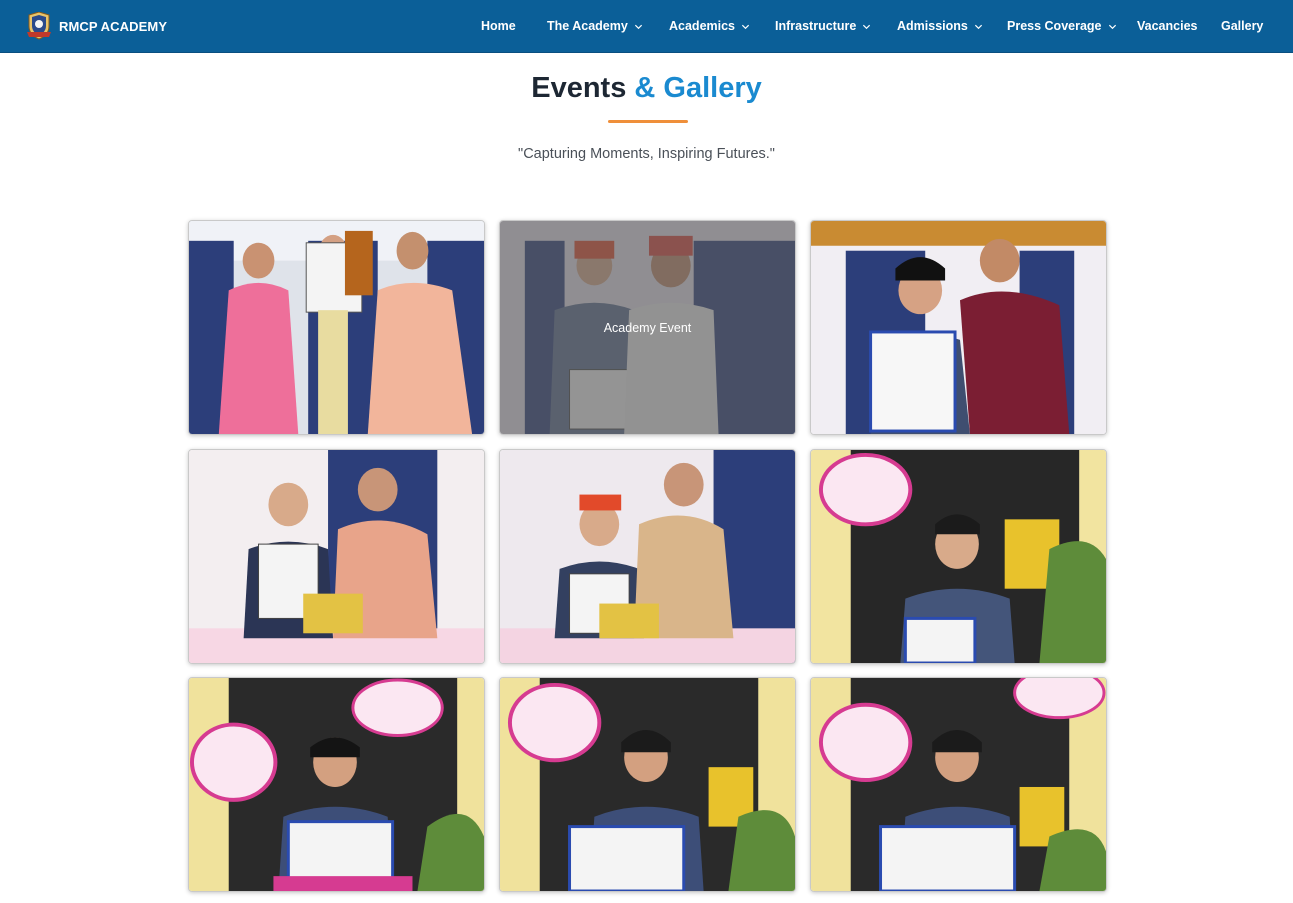 This screenshot has height=903, width=1293. What do you see at coordinates (648, 121) in the screenshot?
I see `title-underline` at bounding box center [648, 121].